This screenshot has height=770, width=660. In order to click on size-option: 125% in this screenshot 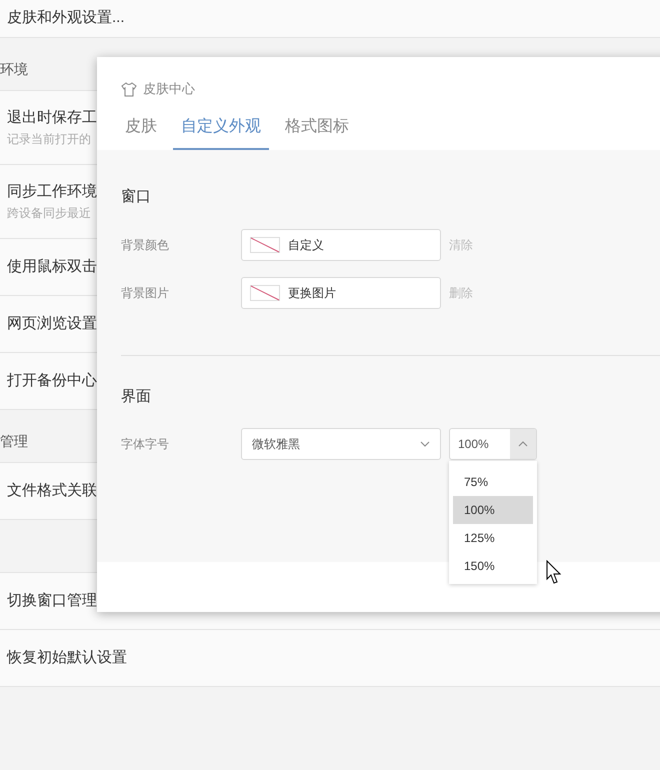, I will do `click(493, 538)`.